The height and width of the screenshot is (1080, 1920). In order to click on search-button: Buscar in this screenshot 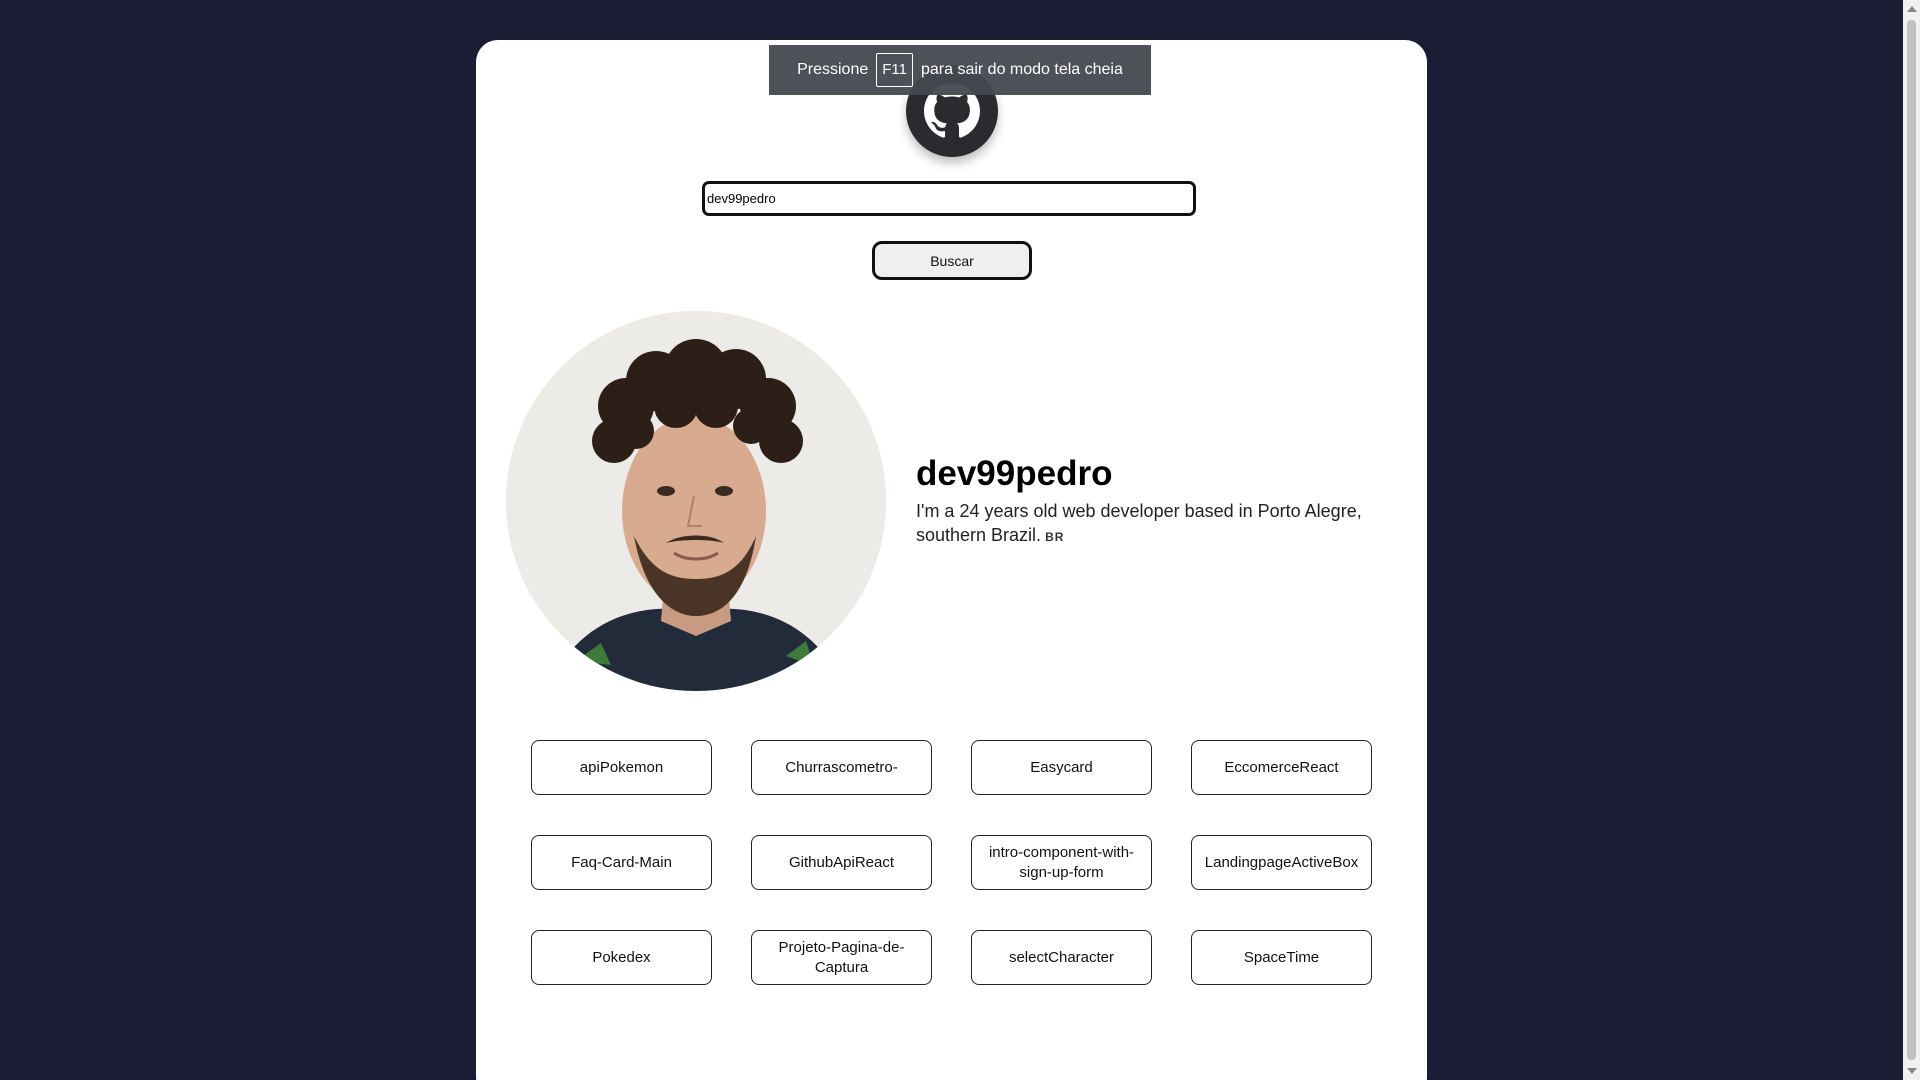, I will do `click(952, 260)`.